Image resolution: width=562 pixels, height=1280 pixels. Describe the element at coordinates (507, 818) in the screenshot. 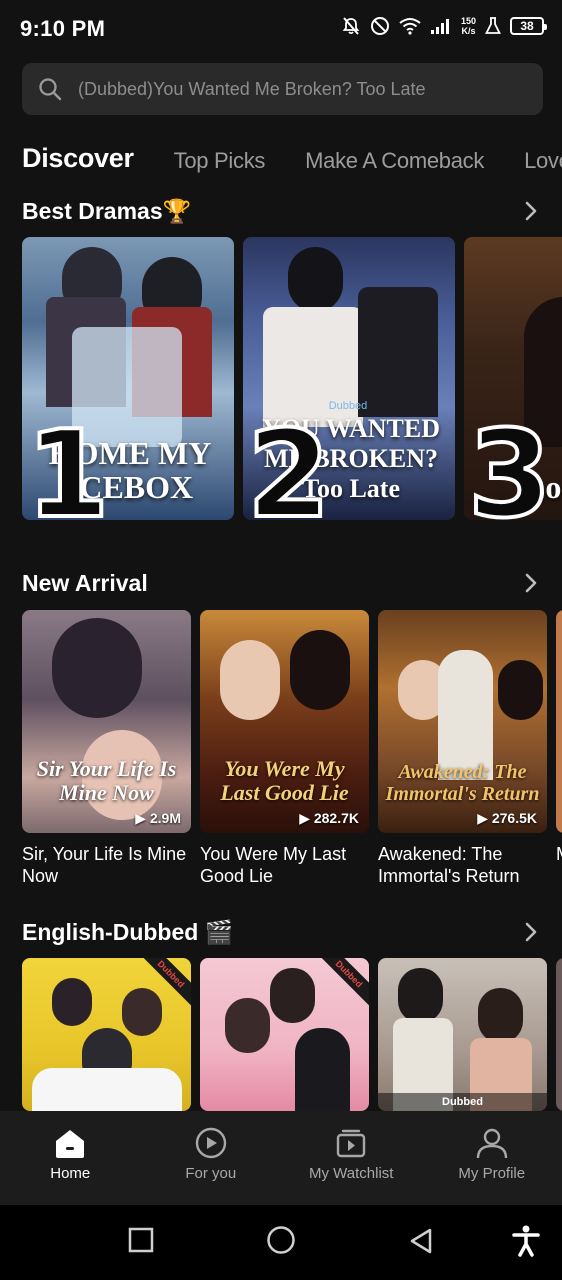

I see `view-count: ▶ 276.5K` at that location.